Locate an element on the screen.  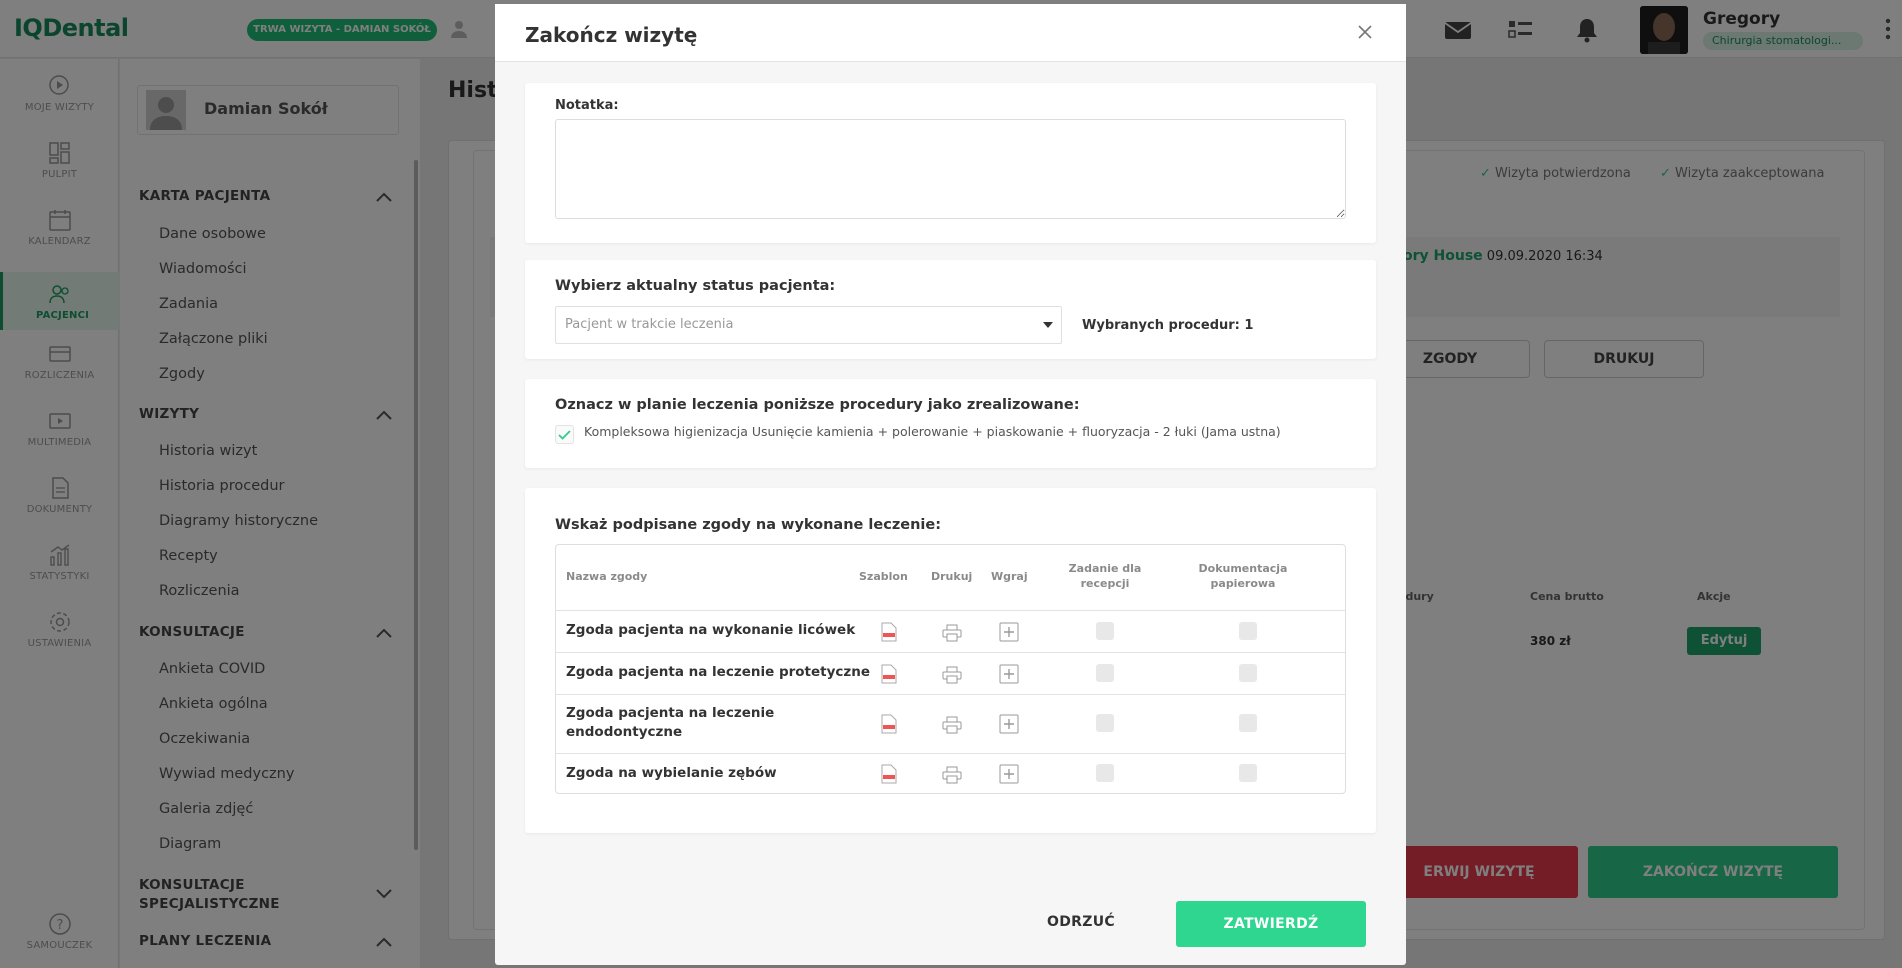
confirm-button: ZATWIERDŹ is located at coordinates (1271, 924).